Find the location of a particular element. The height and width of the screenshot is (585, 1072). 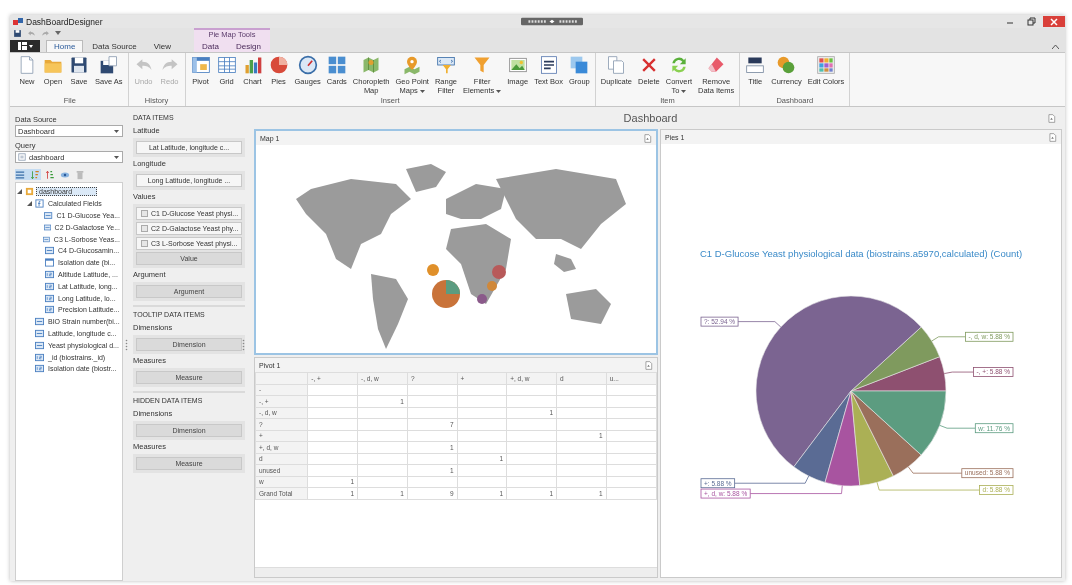

undo-icon is located at coordinates (31, 33).